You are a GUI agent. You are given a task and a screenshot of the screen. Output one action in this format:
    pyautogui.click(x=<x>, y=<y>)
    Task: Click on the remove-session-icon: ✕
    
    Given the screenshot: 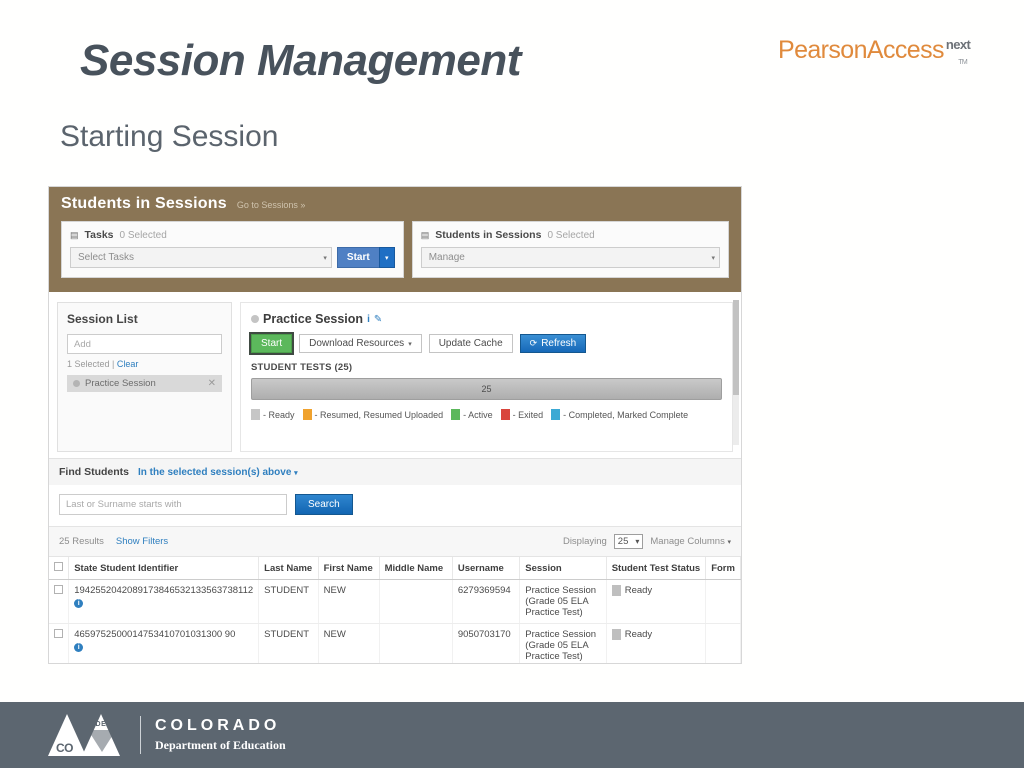 What is the action you would take?
    pyautogui.click(x=212, y=383)
    